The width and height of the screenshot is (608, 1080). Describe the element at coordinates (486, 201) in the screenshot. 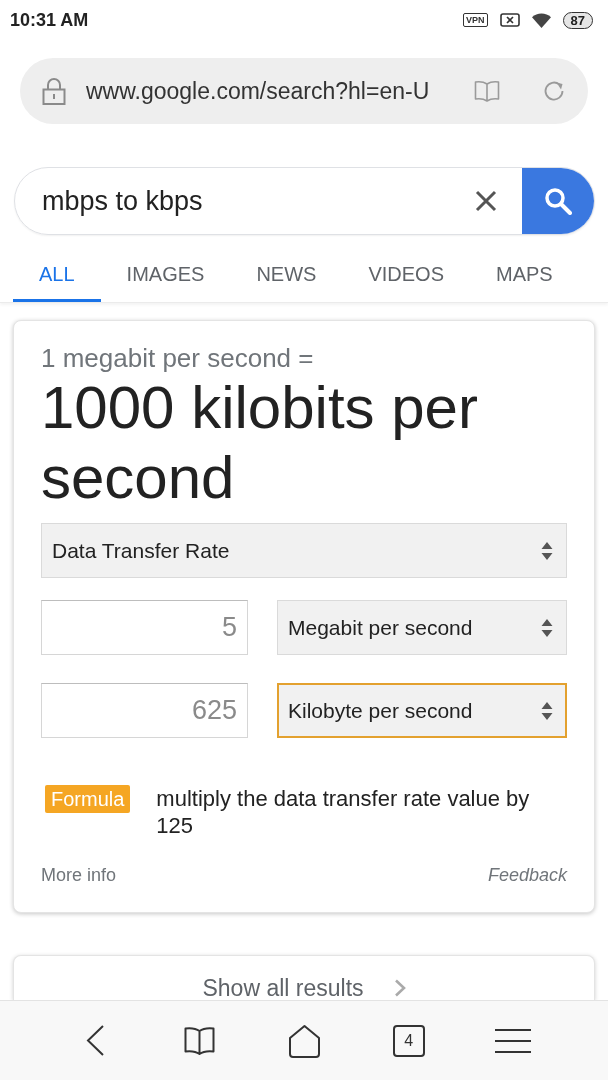

I see `close-icon` at that location.